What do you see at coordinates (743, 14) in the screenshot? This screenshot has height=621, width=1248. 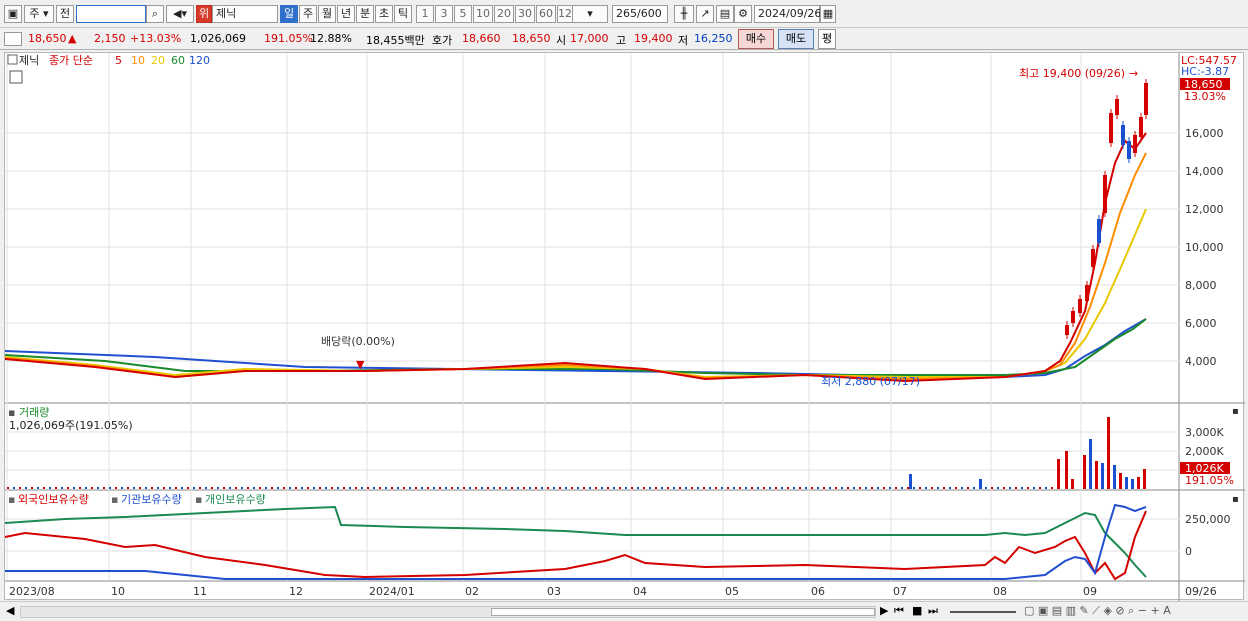 I see `settings-gear-icon: ⚙` at bounding box center [743, 14].